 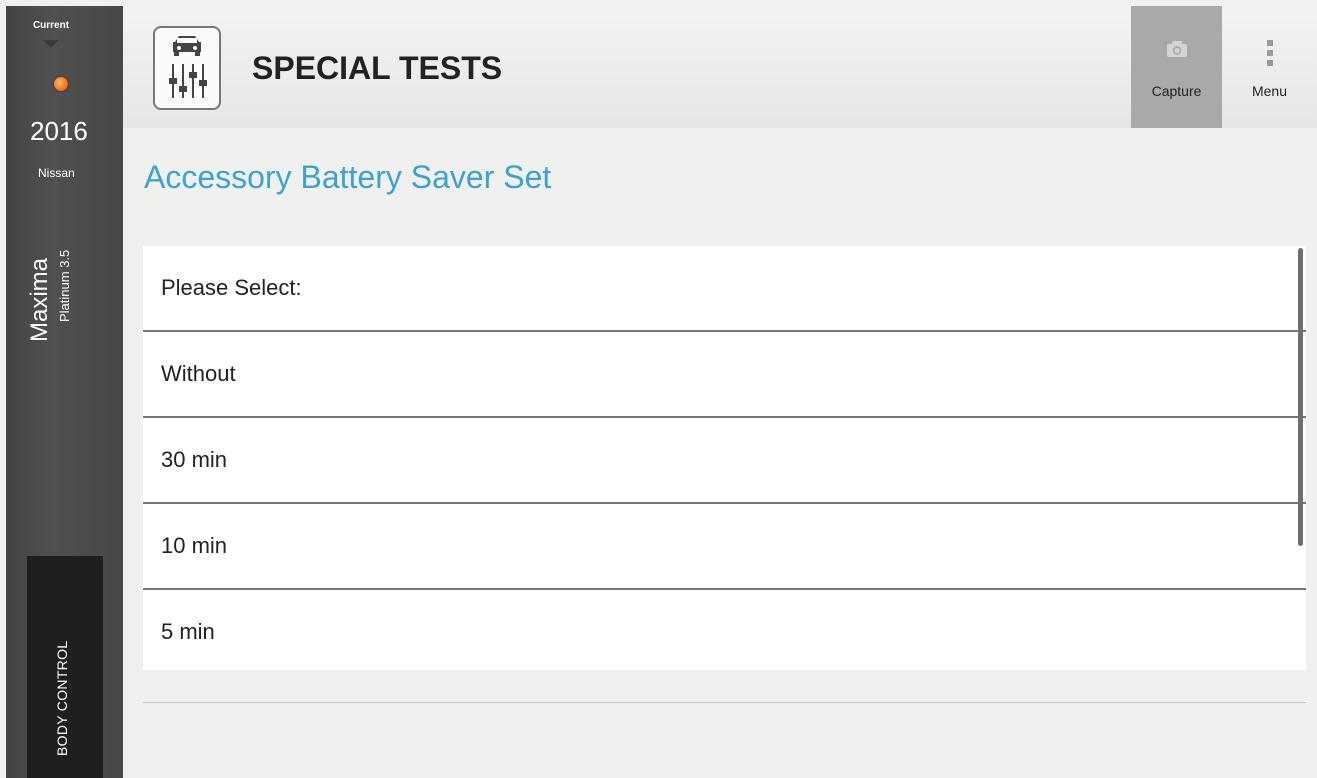 What do you see at coordinates (1176, 91) in the screenshot?
I see `capture-label: Capture` at bounding box center [1176, 91].